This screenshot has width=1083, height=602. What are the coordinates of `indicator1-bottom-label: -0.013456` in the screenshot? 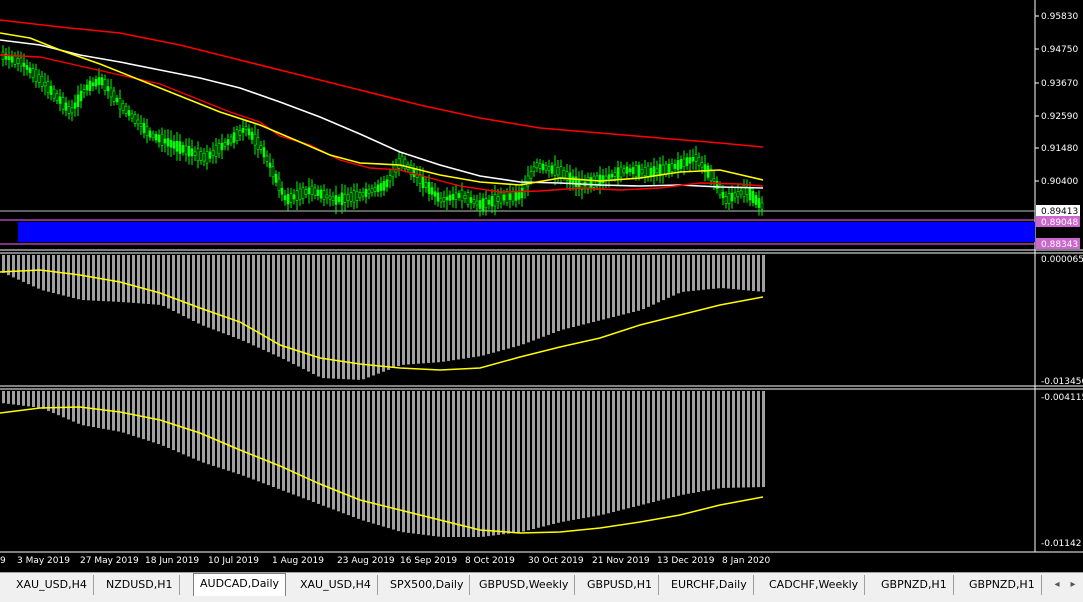 It's located at (1062, 382).